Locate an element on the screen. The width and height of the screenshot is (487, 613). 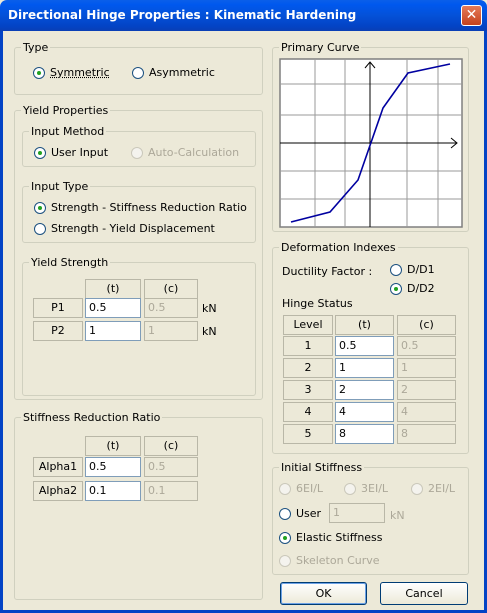
symmetric-radio: Symmetric is located at coordinates (71, 72).